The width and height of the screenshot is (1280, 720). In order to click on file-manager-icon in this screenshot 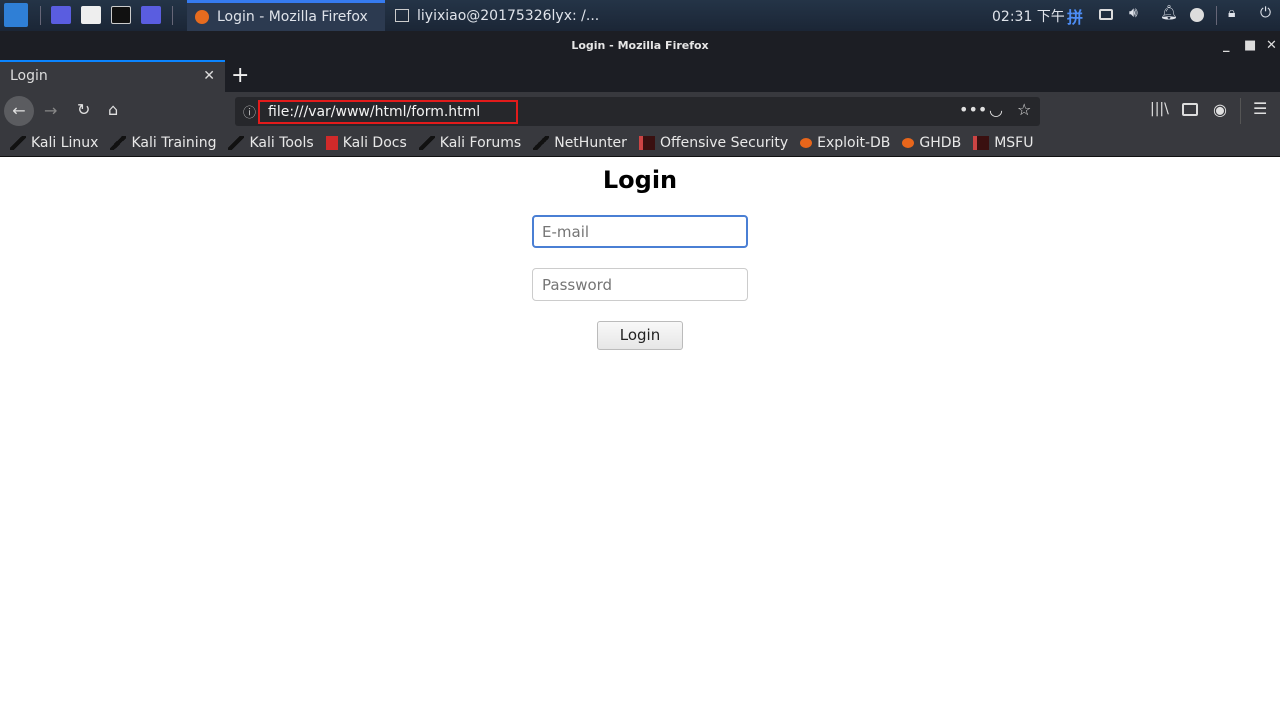, I will do `click(91, 15)`.